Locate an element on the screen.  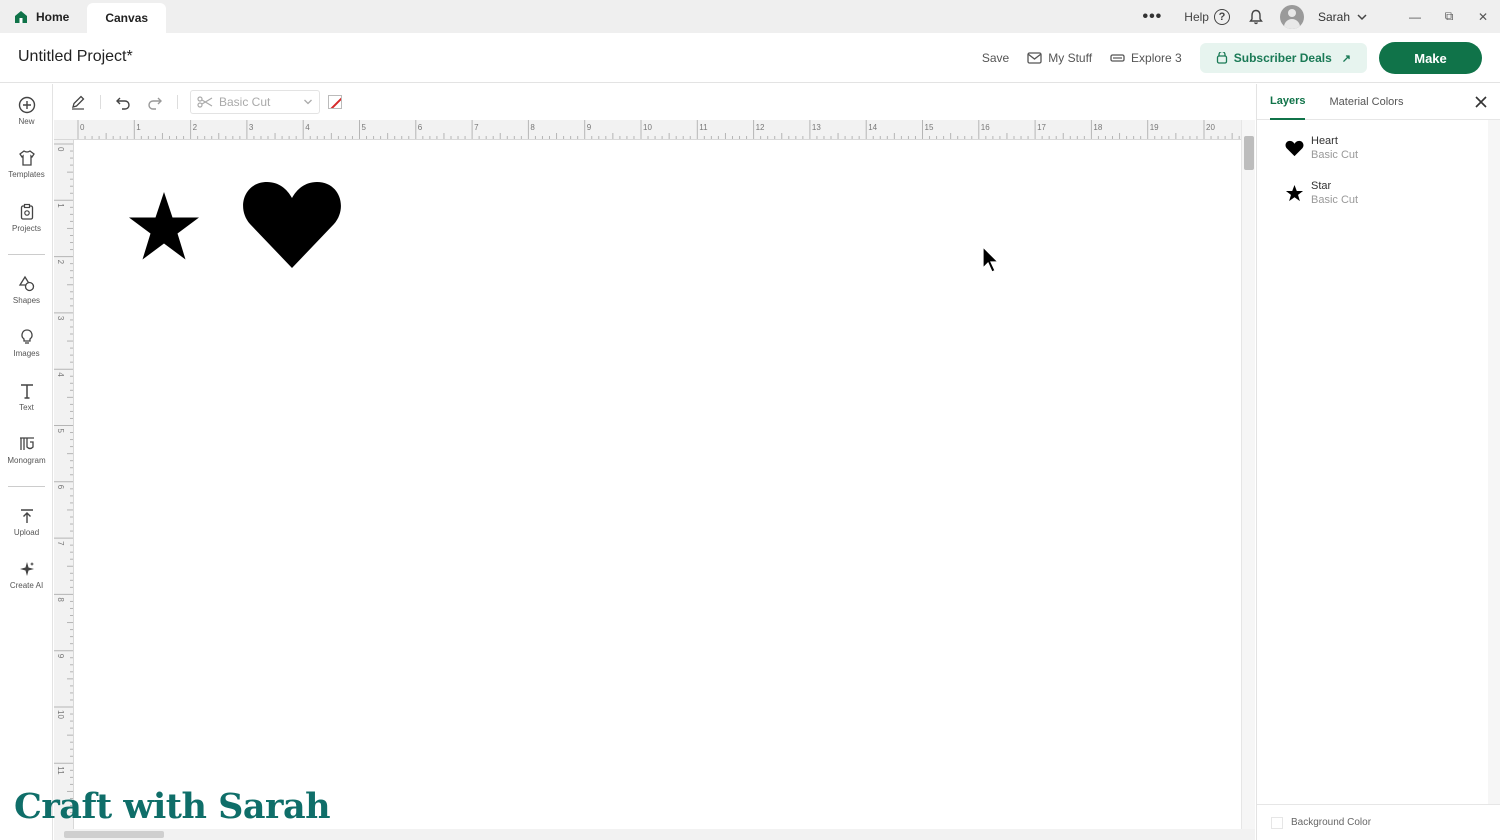
help-button: Help ? is located at coordinates (1207, 16).